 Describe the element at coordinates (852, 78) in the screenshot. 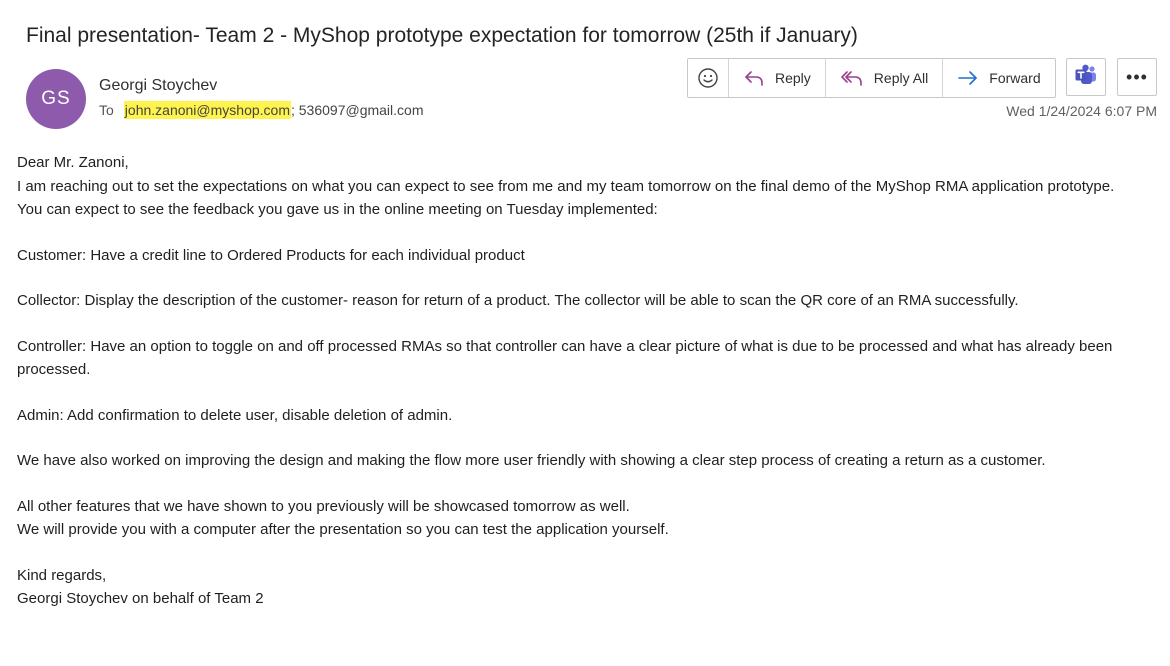

I see `reply-all-icon` at that location.